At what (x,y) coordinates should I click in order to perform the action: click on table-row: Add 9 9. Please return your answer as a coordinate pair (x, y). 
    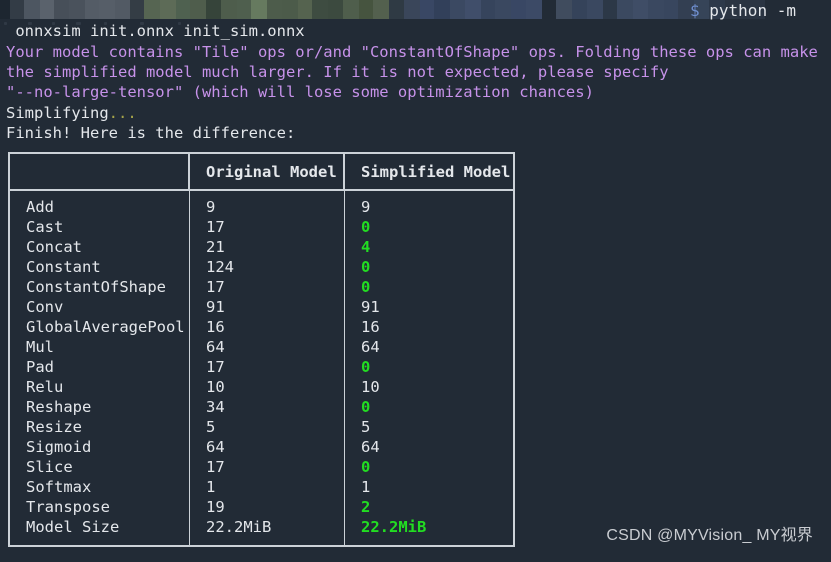
    Looking at the image, I should click on (261, 204).